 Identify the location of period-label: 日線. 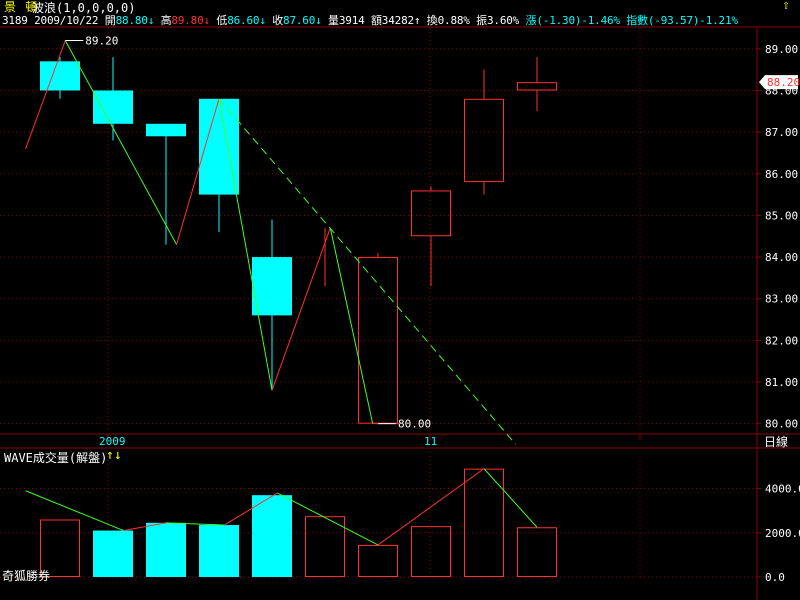
(776, 441).